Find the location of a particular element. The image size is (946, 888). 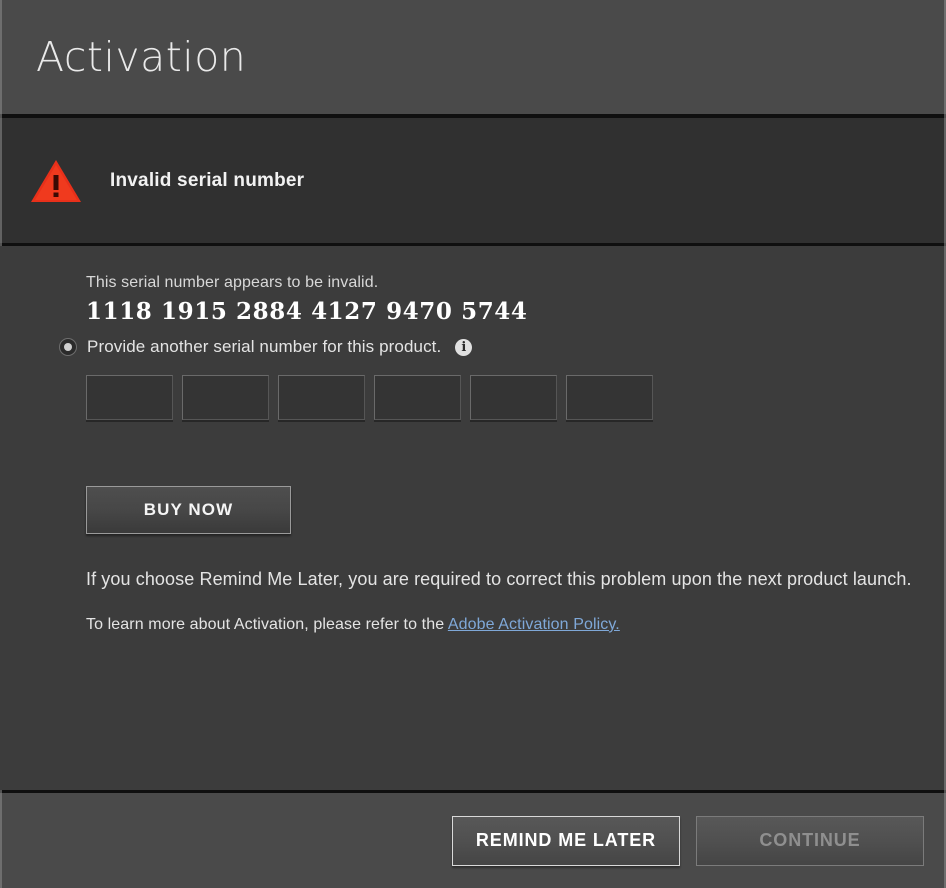

serial-number-input-group is located at coordinates (516, 397).